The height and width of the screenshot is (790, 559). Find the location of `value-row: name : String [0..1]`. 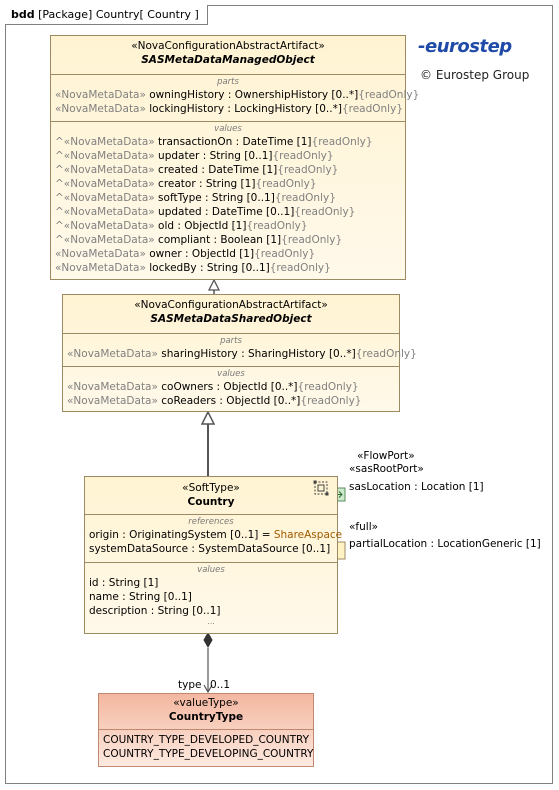

value-row: name : String [0..1] is located at coordinates (140, 597).